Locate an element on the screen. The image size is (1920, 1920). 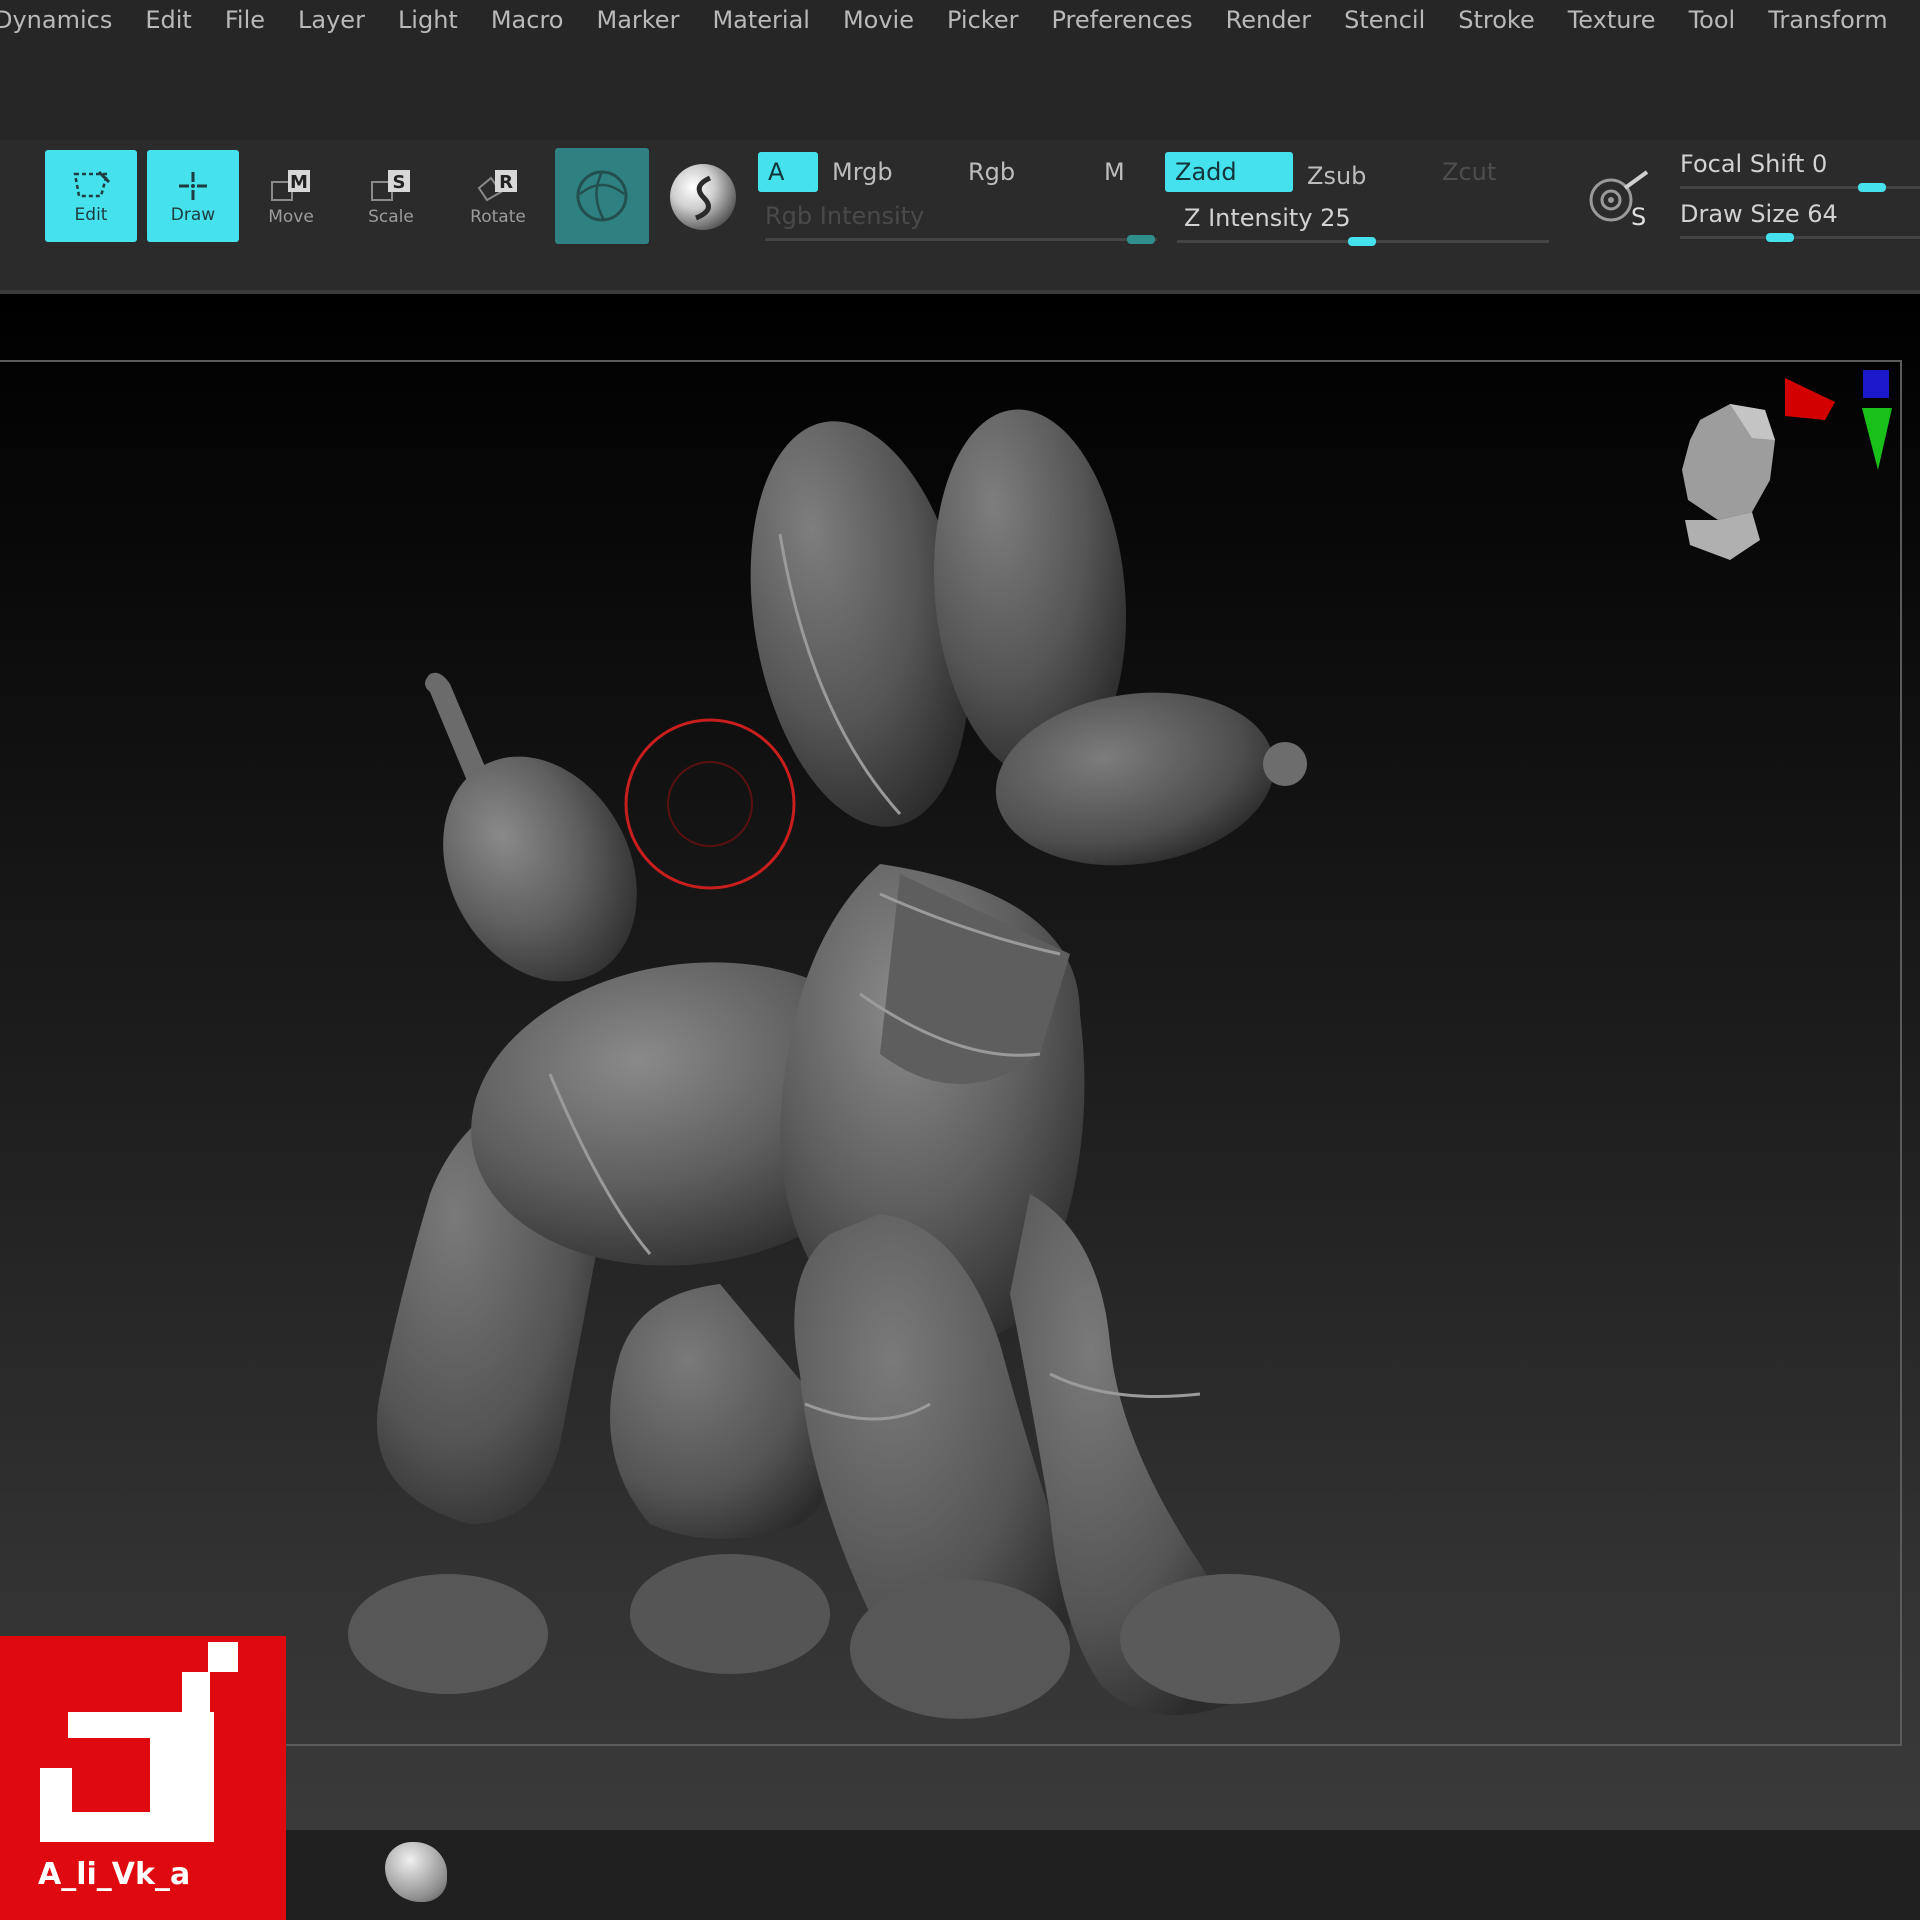
edit-button: Edit is located at coordinates (91, 196).